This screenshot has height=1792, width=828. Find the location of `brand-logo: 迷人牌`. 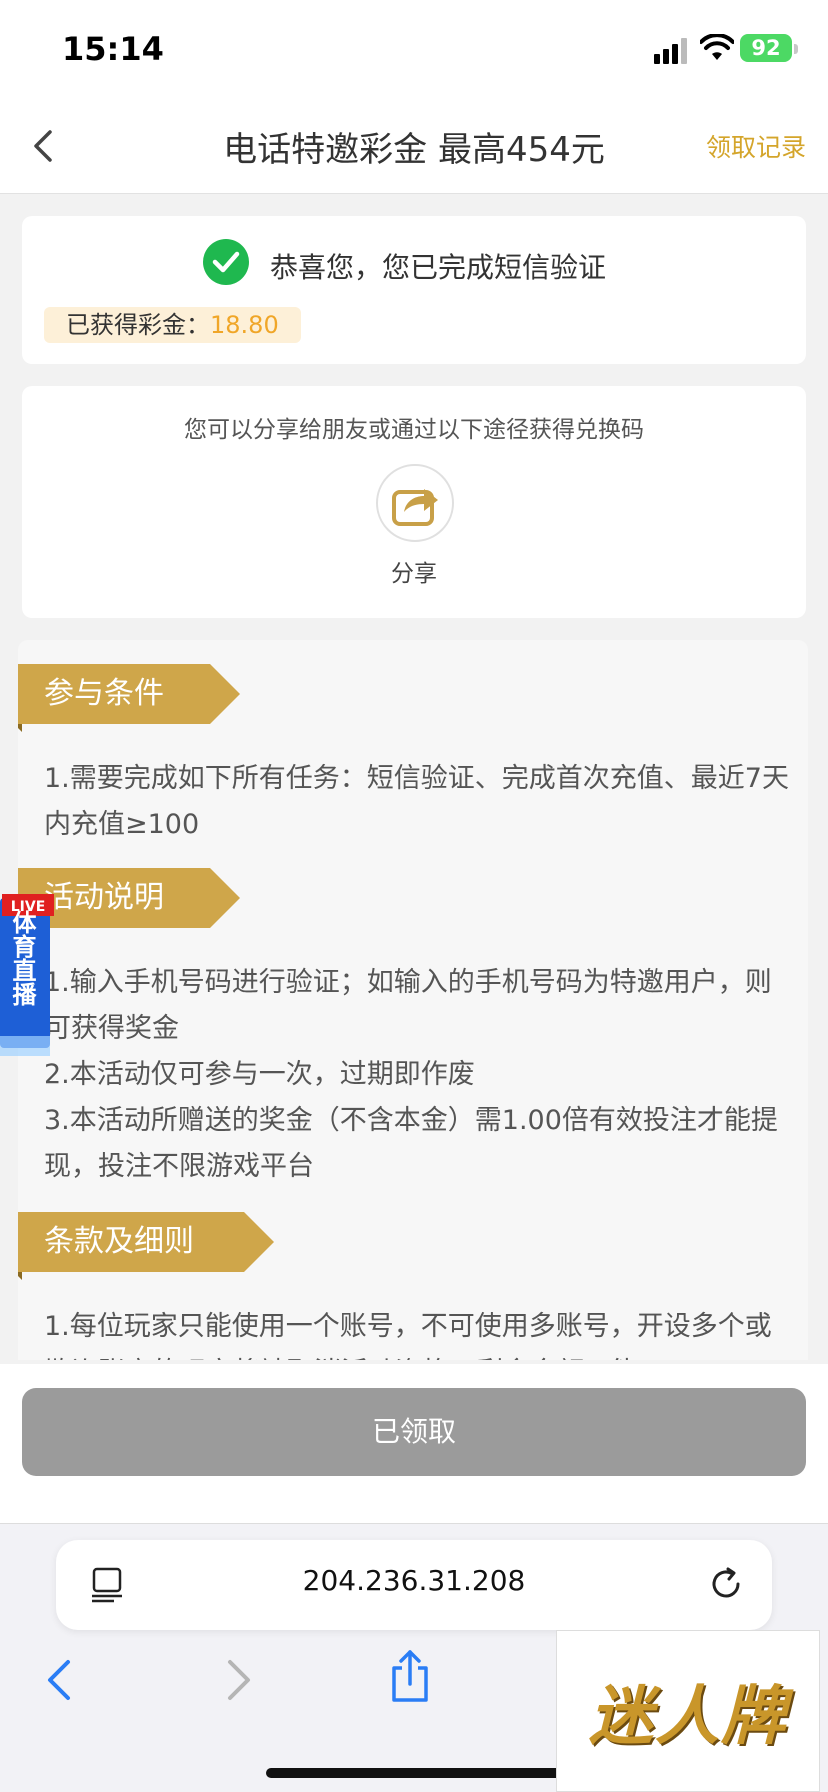

brand-logo: 迷人牌 is located at coordinates (688, 1711).